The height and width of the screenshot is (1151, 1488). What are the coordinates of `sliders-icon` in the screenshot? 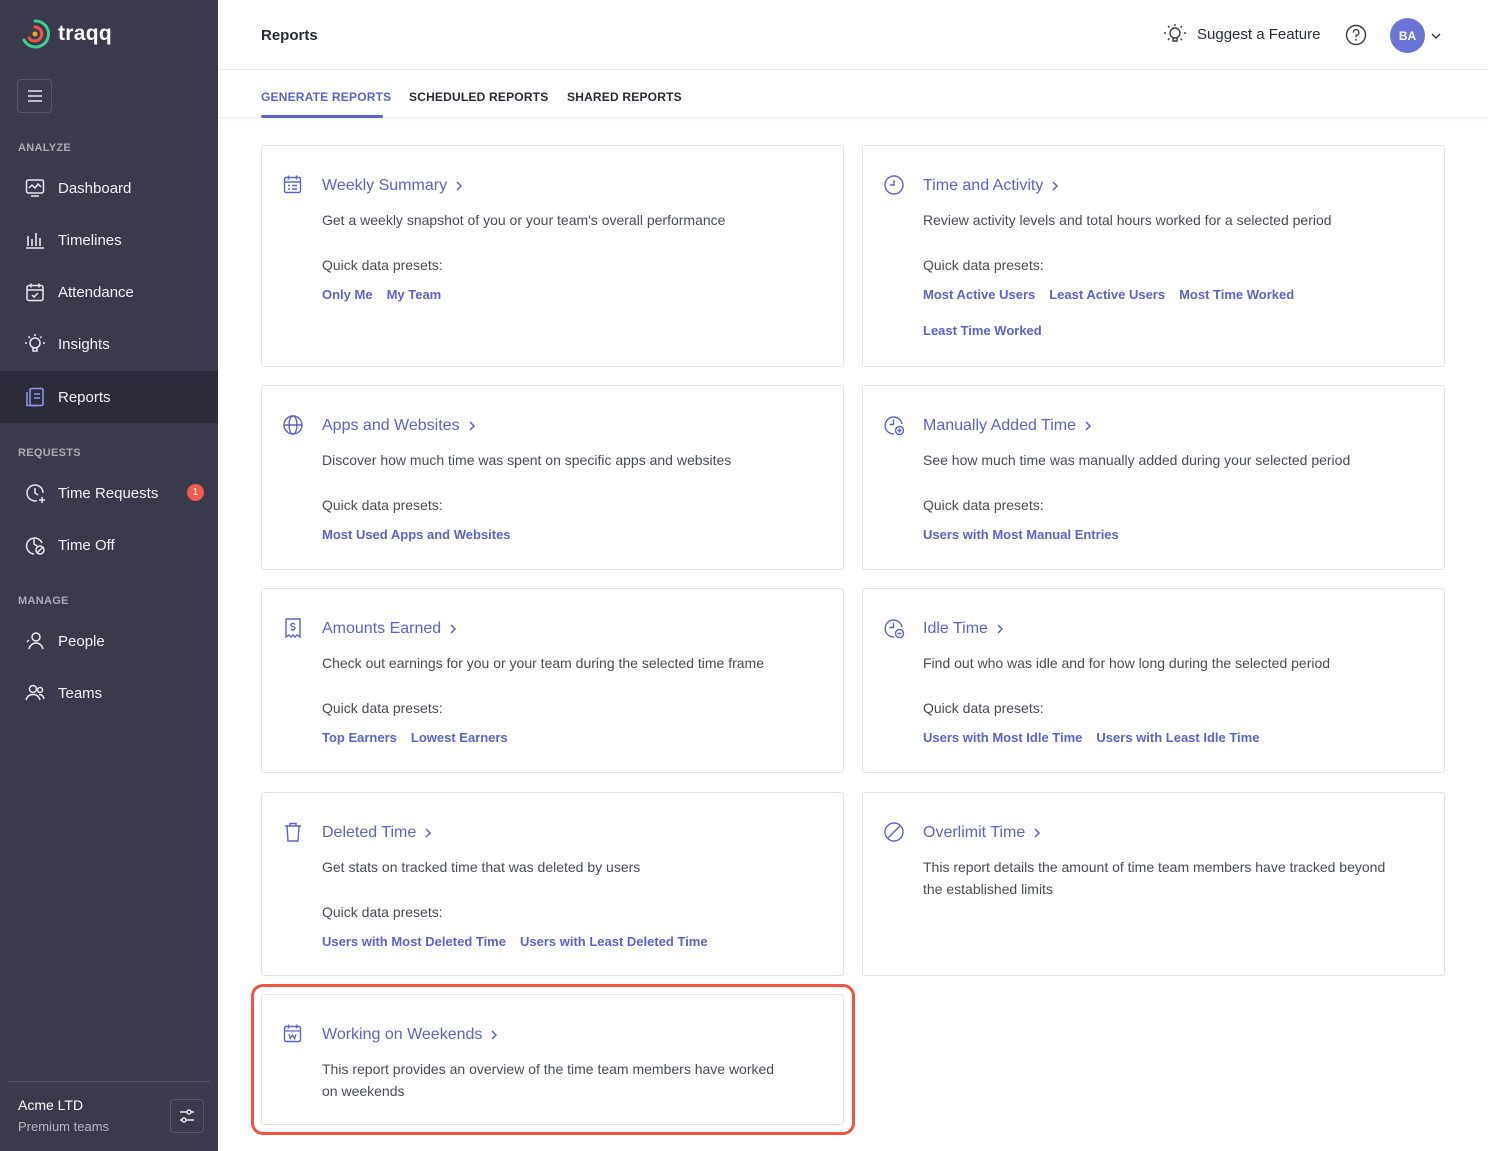 It's located at (187, 1116).